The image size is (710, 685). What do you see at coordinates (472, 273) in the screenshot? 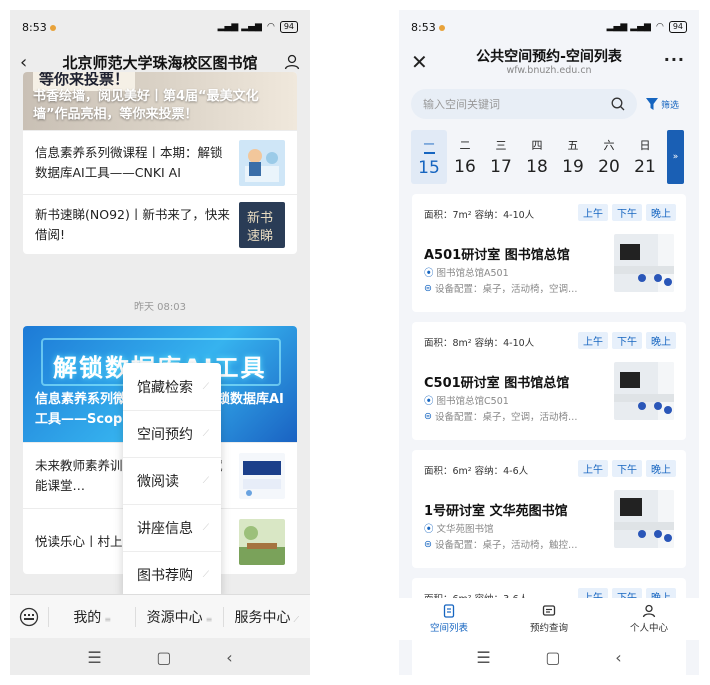
I see `location-text: 图书馆总馆A501` at bounding box center [472, 273].